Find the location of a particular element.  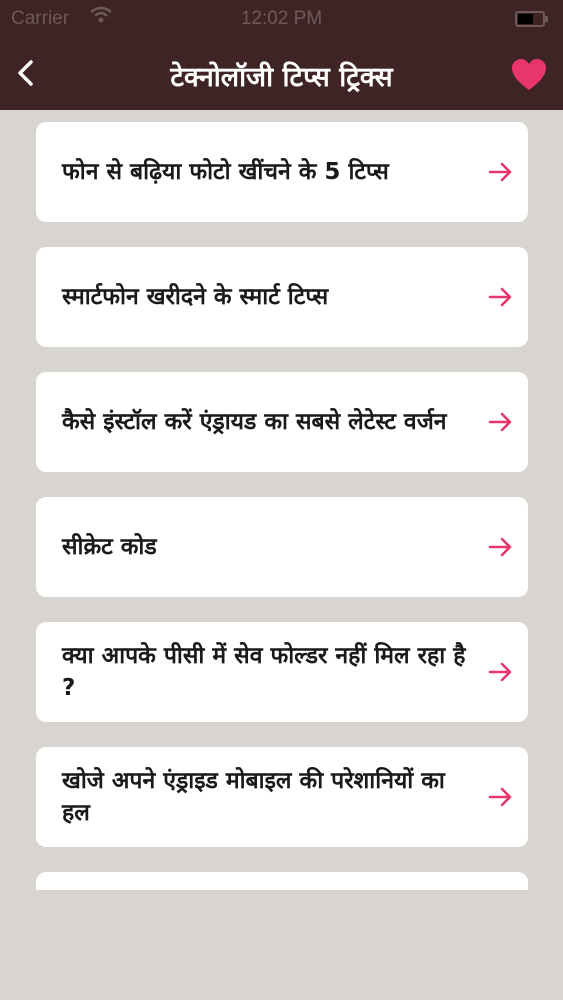

list-item-partial is located at coordinates (282, 881).